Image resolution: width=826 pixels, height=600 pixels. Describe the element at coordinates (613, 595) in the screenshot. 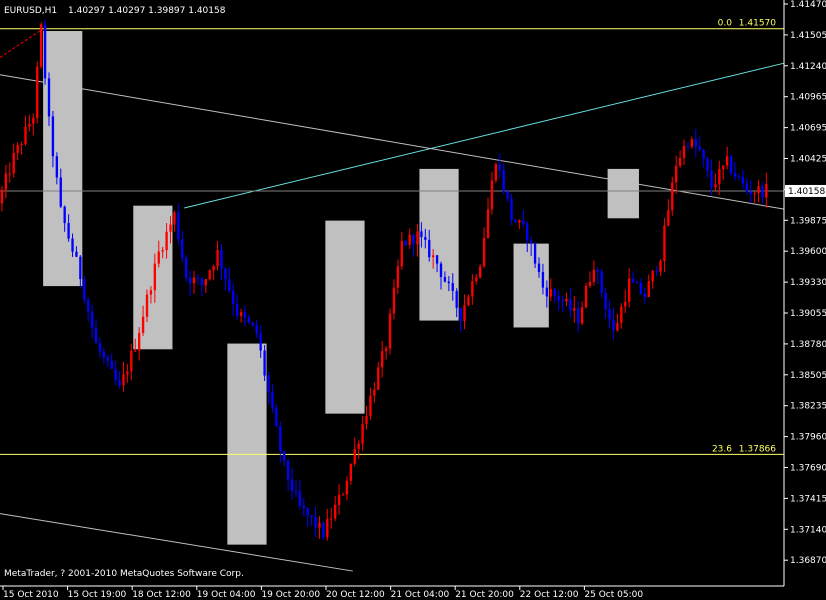

I see `x-tick-label-10: 25 Oct 05:00` at that location.